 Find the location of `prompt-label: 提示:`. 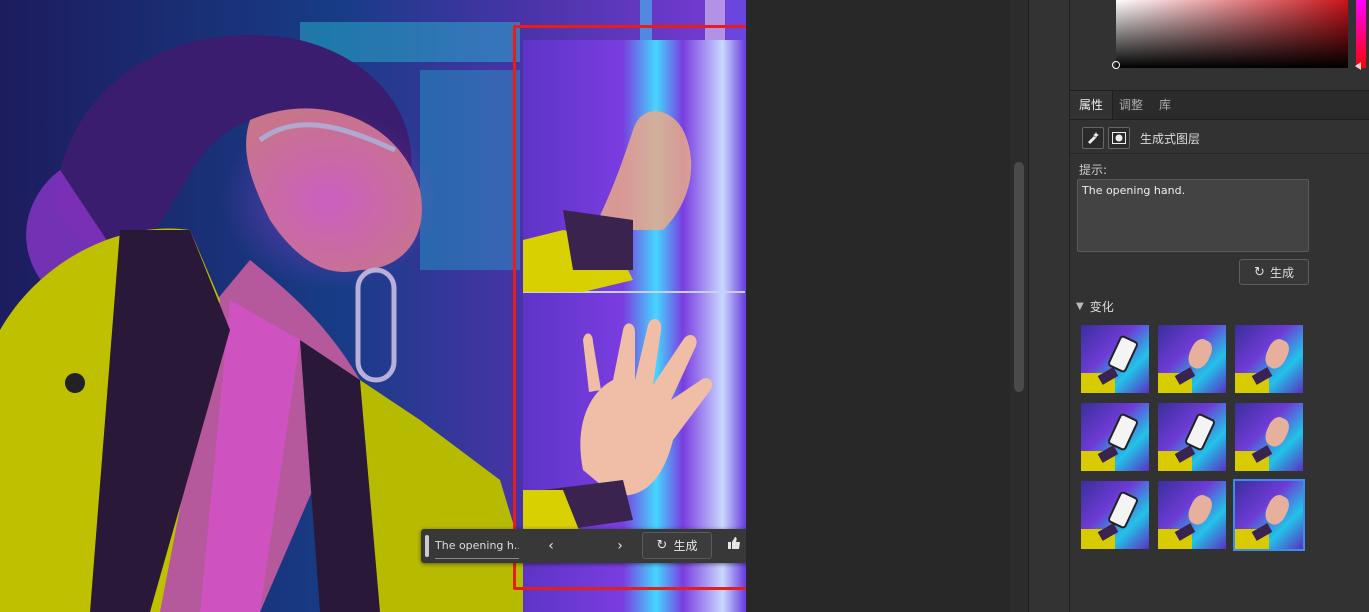

prompt-label: 提示: is located at coordinates (1093, 170).